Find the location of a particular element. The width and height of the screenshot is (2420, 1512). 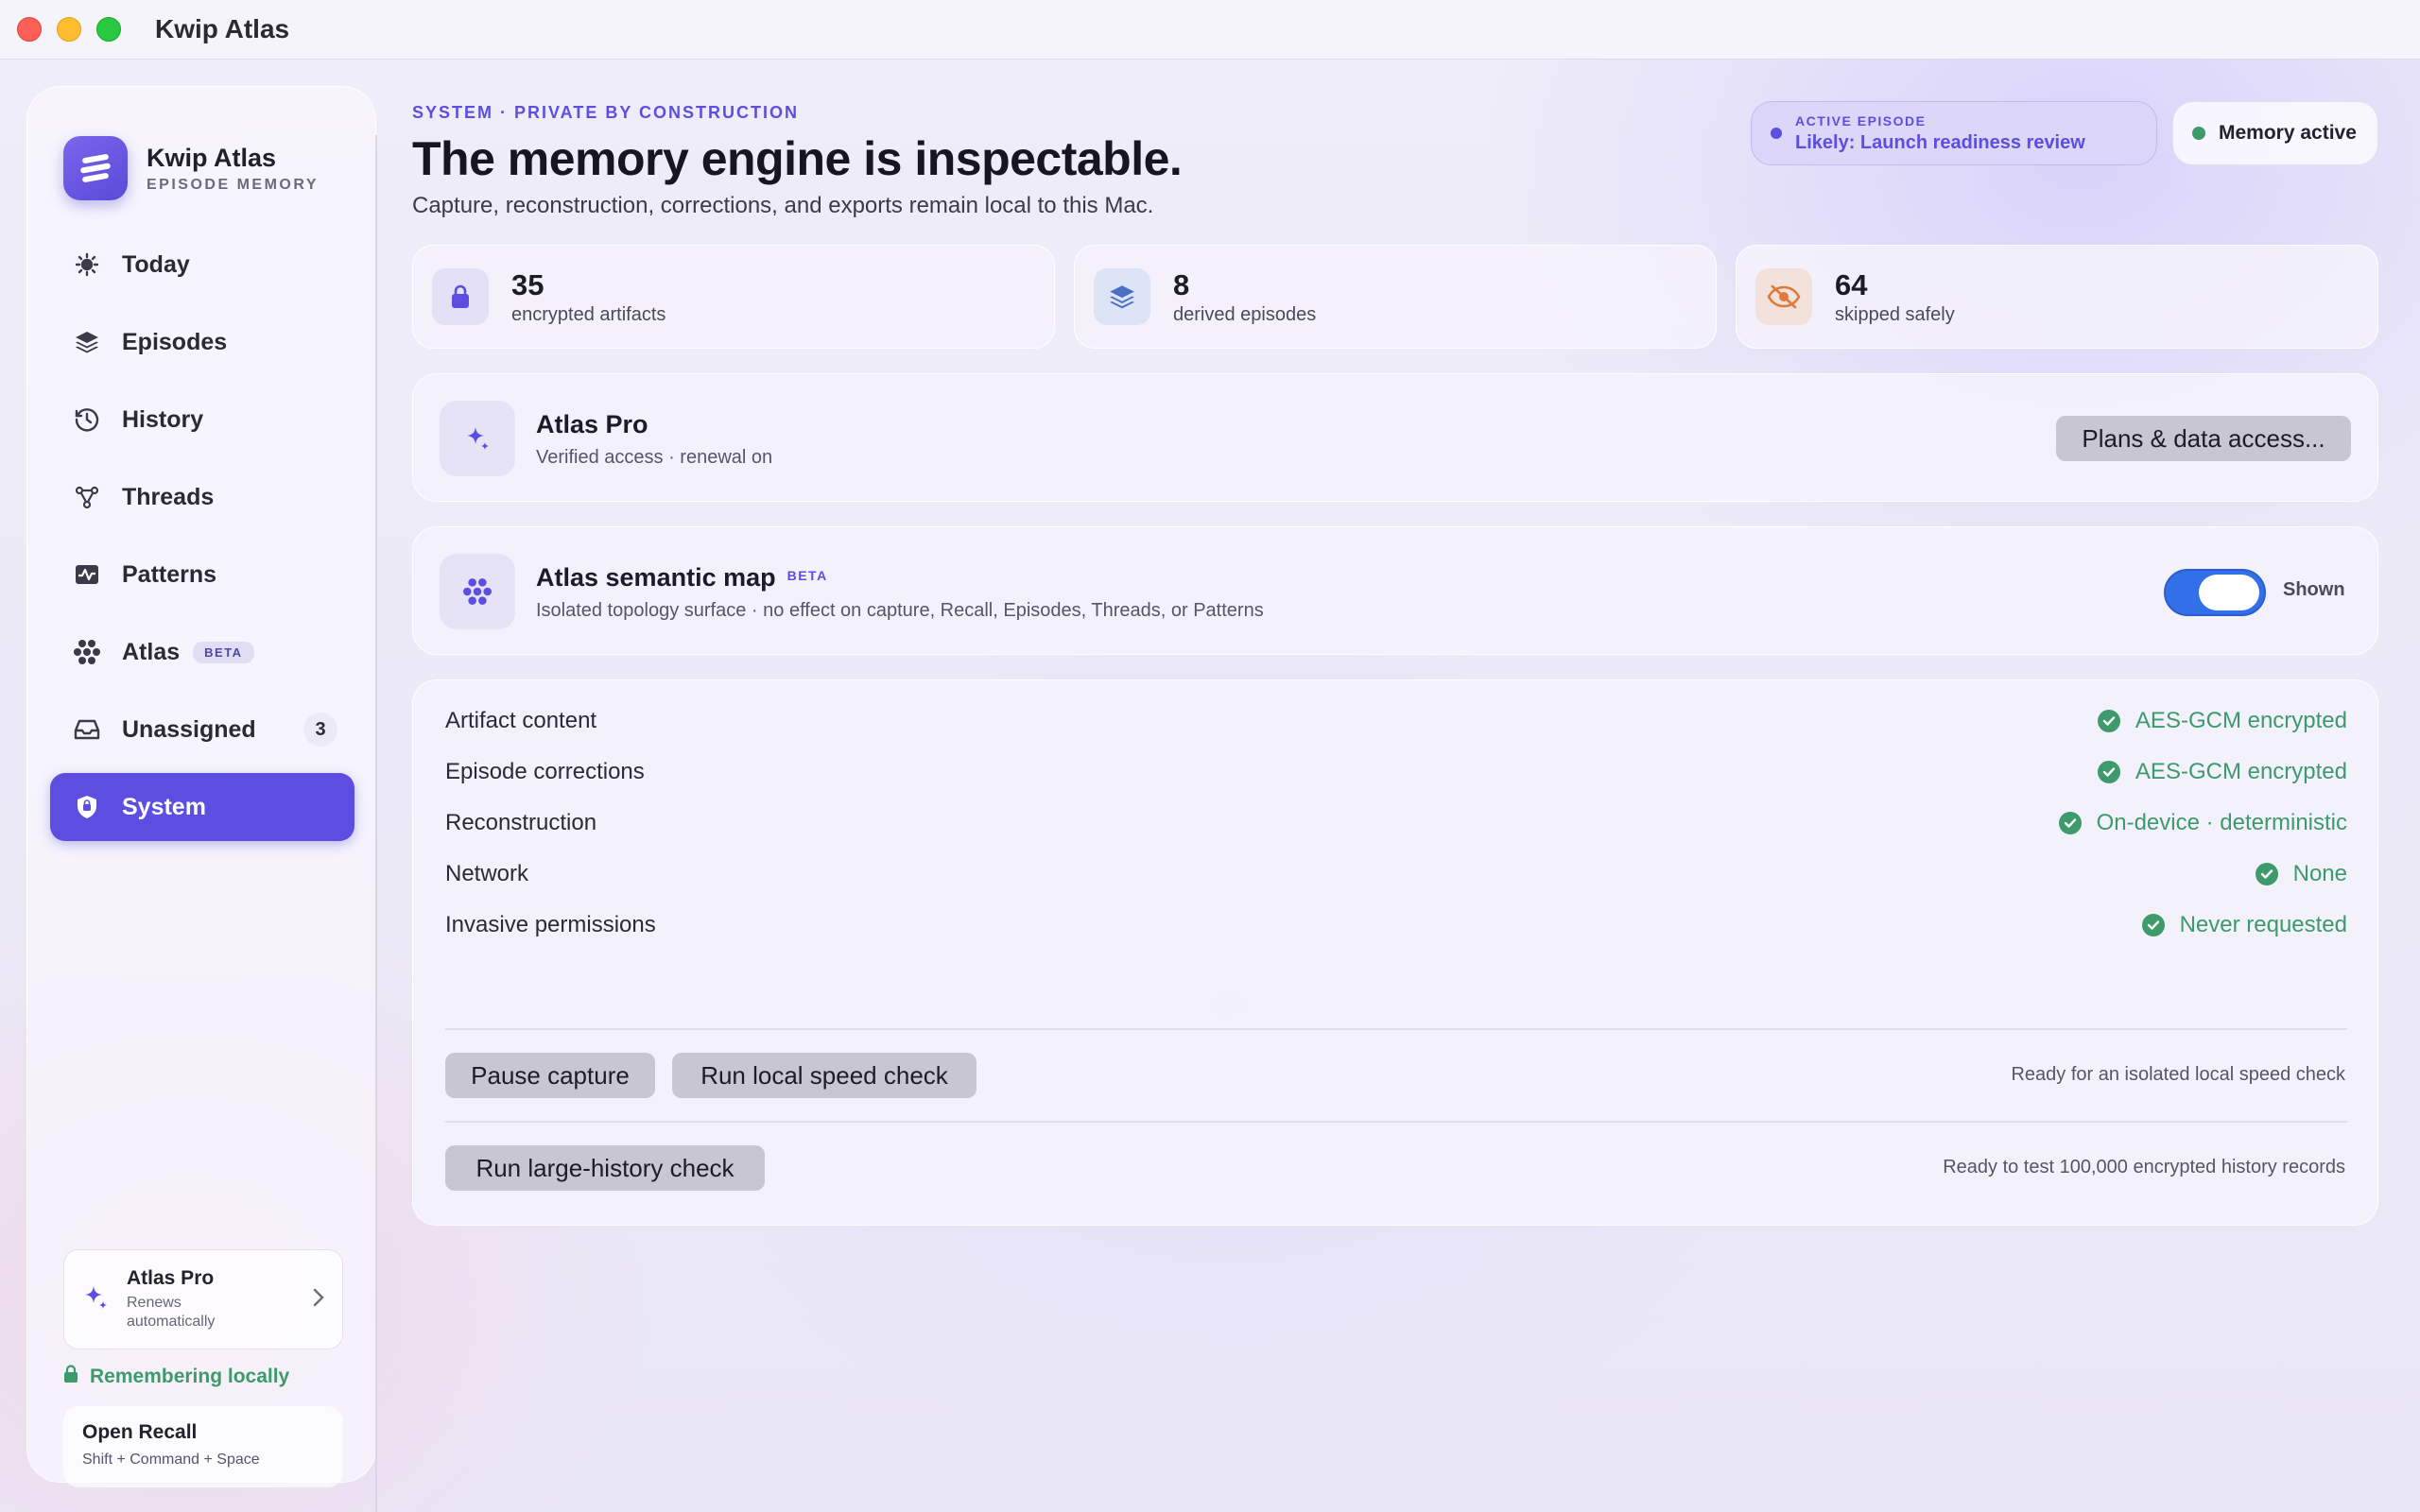

recall-shortcut: Shift + Command + Space is located at coordinates (171, 1460).